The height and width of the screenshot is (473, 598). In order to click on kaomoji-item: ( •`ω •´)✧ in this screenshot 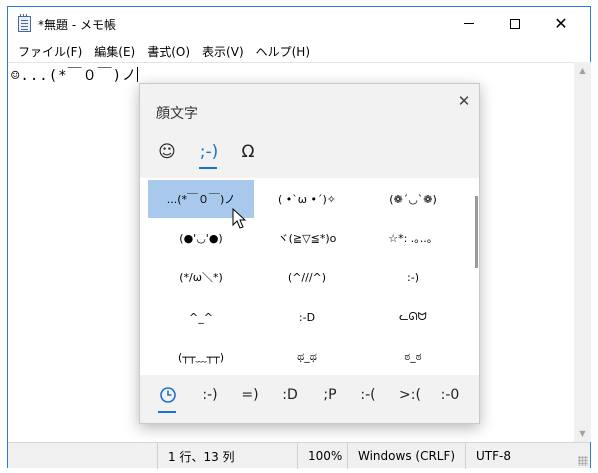, I will do `click(307, 199)`.